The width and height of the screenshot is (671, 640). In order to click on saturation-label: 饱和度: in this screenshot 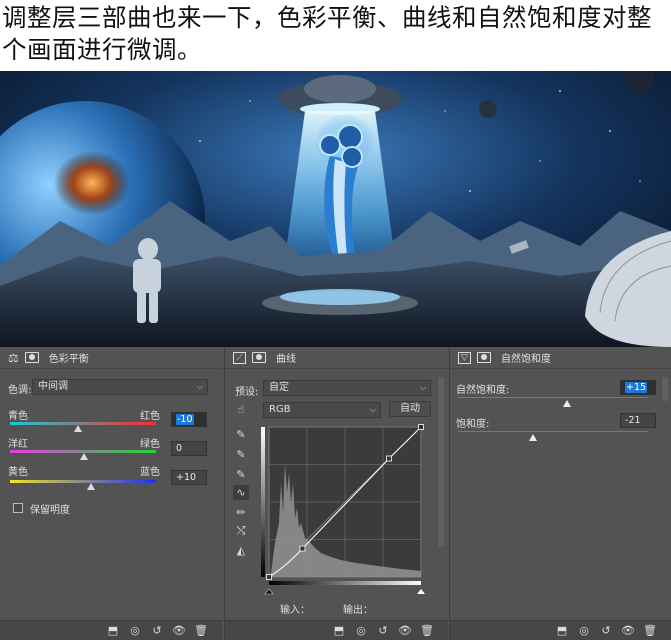, I will do `click(473, 424)`.